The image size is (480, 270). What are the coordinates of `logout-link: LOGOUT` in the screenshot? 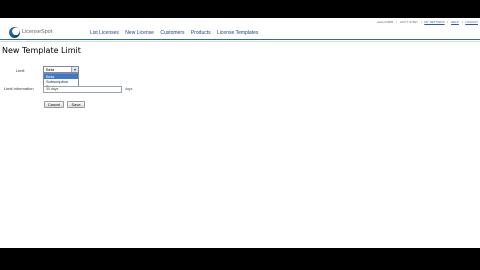 It's located at (471, 22).